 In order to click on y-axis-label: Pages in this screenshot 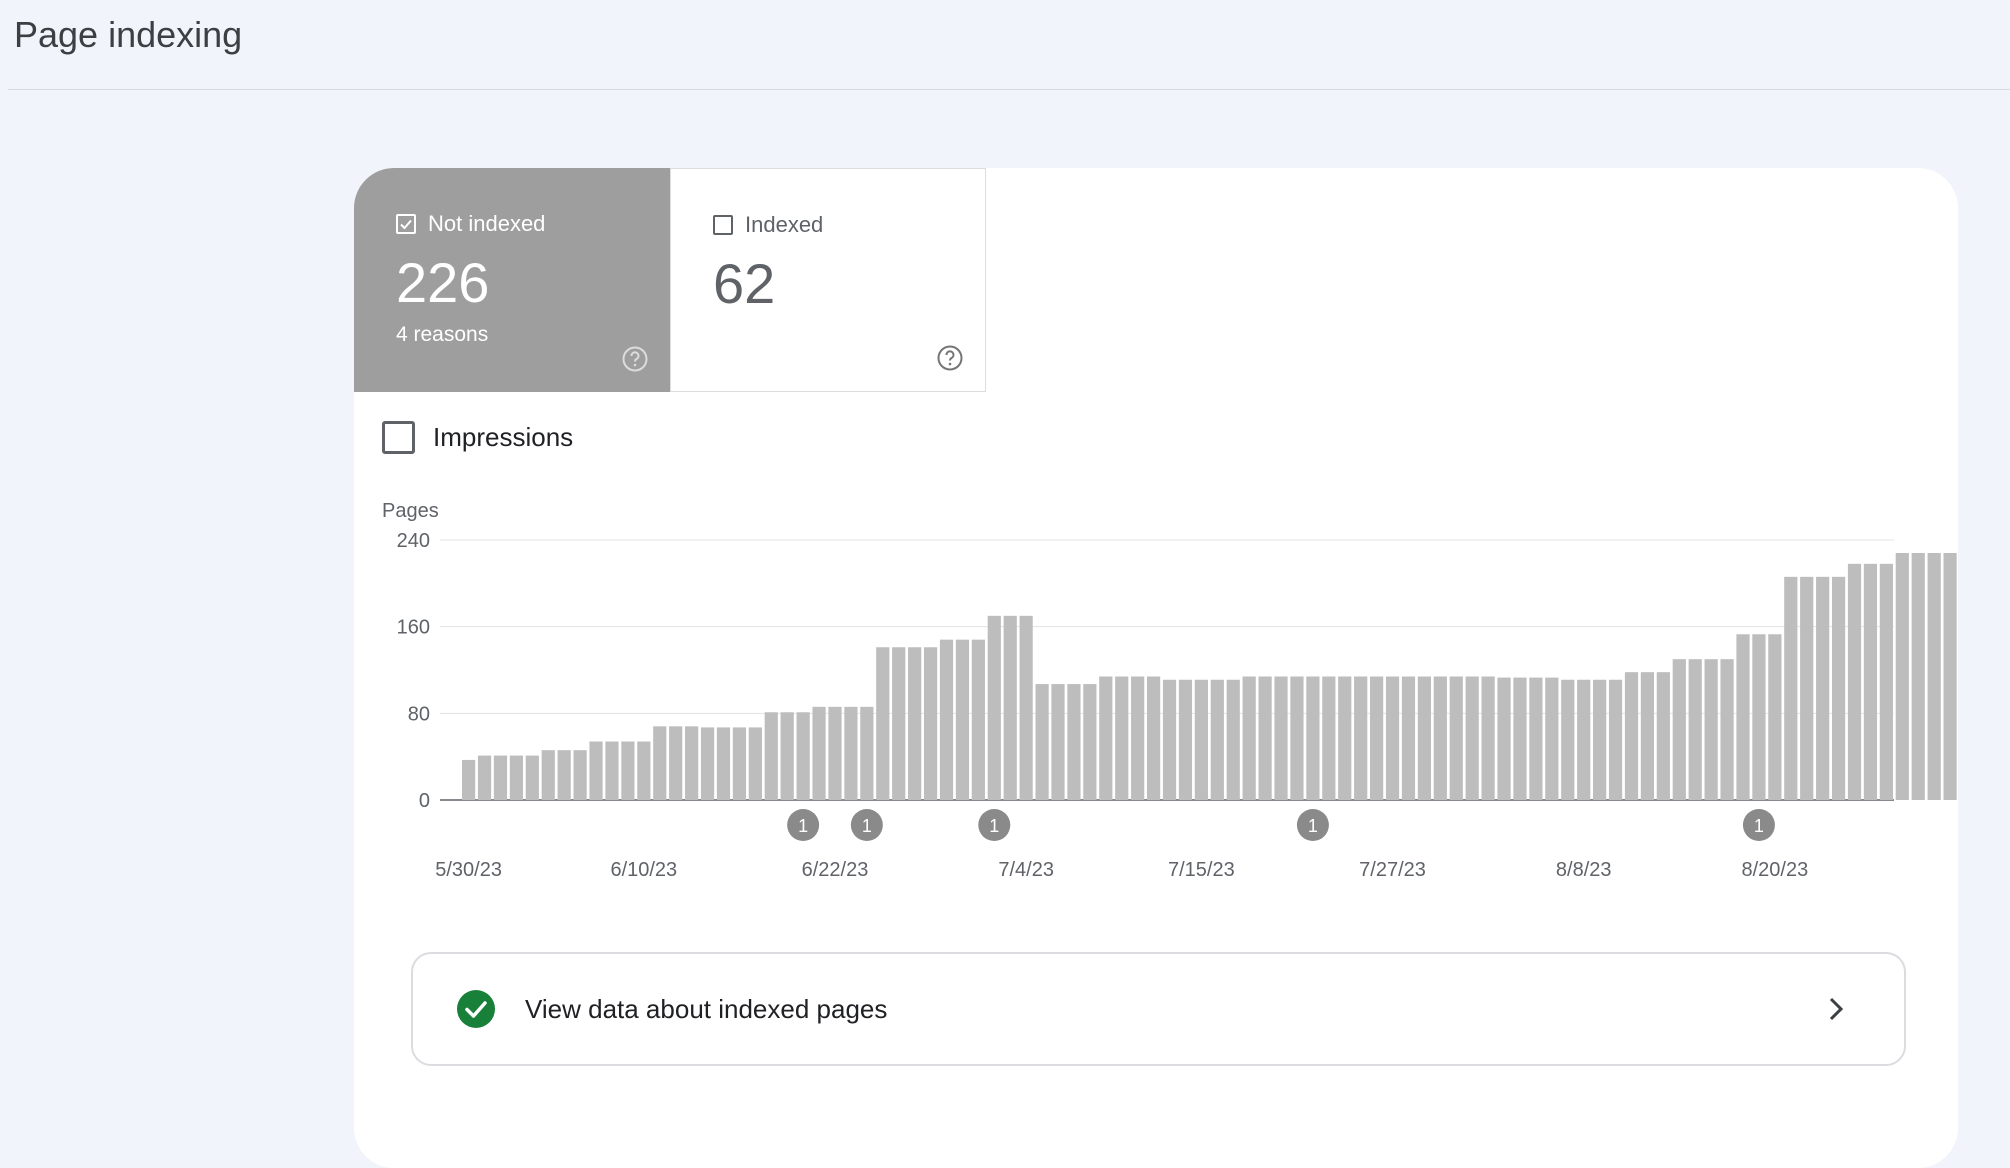, I will do `click(410, 511)`.